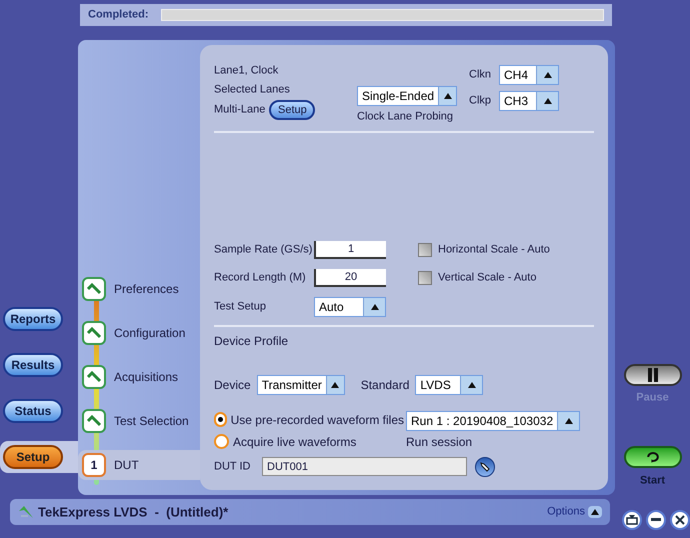 The width and height of the screenshot is (690, 538). What do you see at coordinates (480, 101) in the screenshot?
I see `field-label: Clkp` at bounding box center [480, 101].